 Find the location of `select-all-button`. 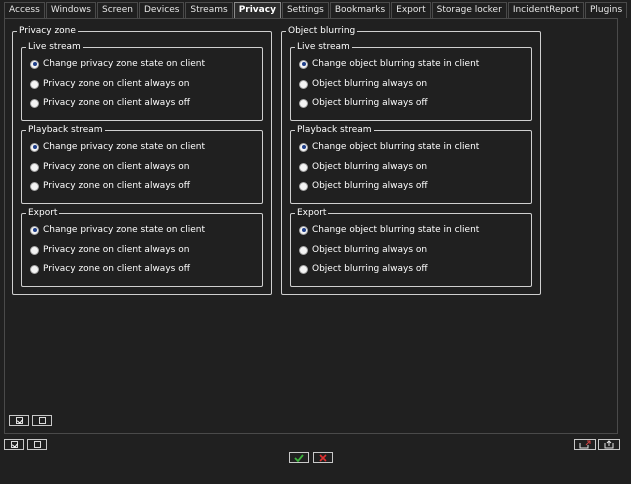

select-all-button is located at coordinates (14, 444).